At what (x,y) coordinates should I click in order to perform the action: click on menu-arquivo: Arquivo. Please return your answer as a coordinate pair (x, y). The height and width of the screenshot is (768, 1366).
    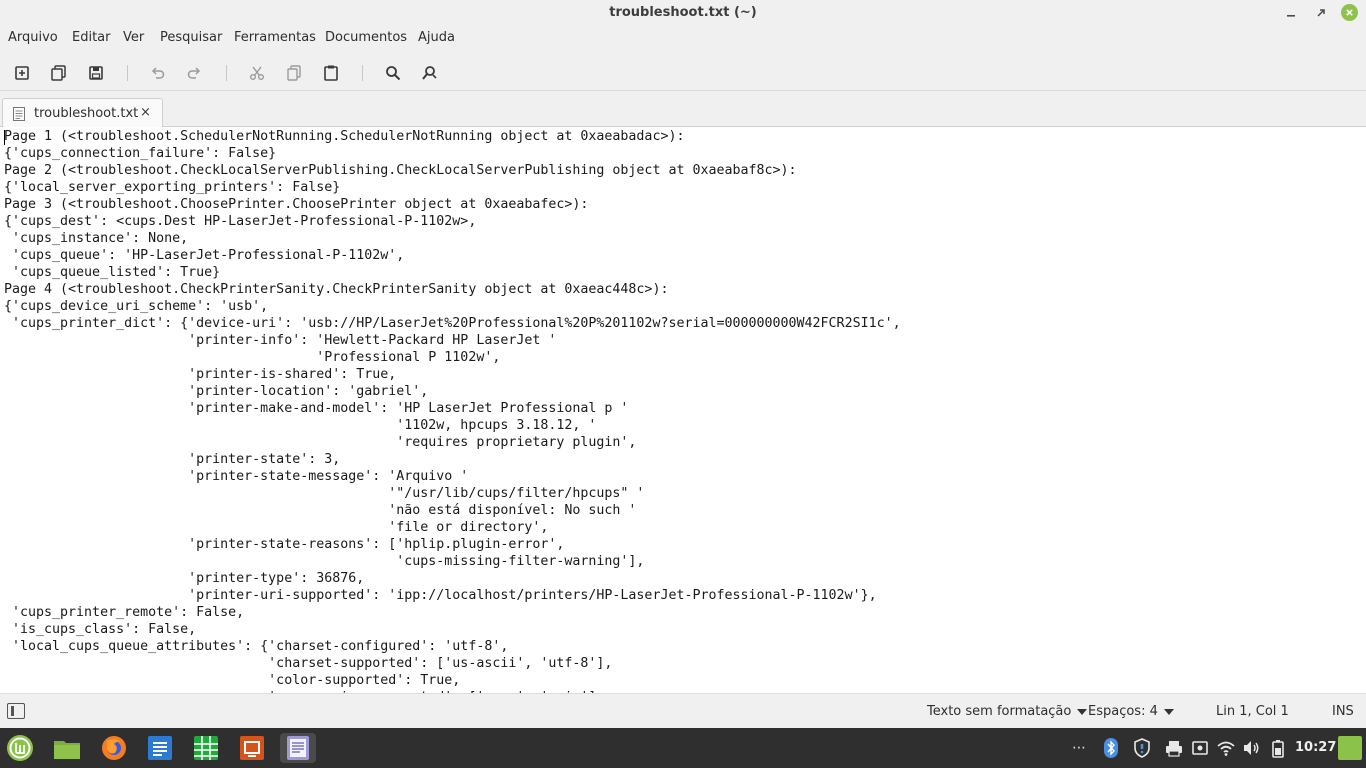
    Looking at the image, I should click on (33, 37).